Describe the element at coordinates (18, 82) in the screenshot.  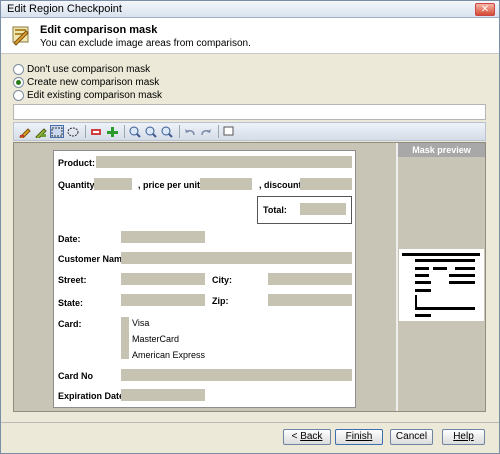
I see `radio-create-mask` at that location.